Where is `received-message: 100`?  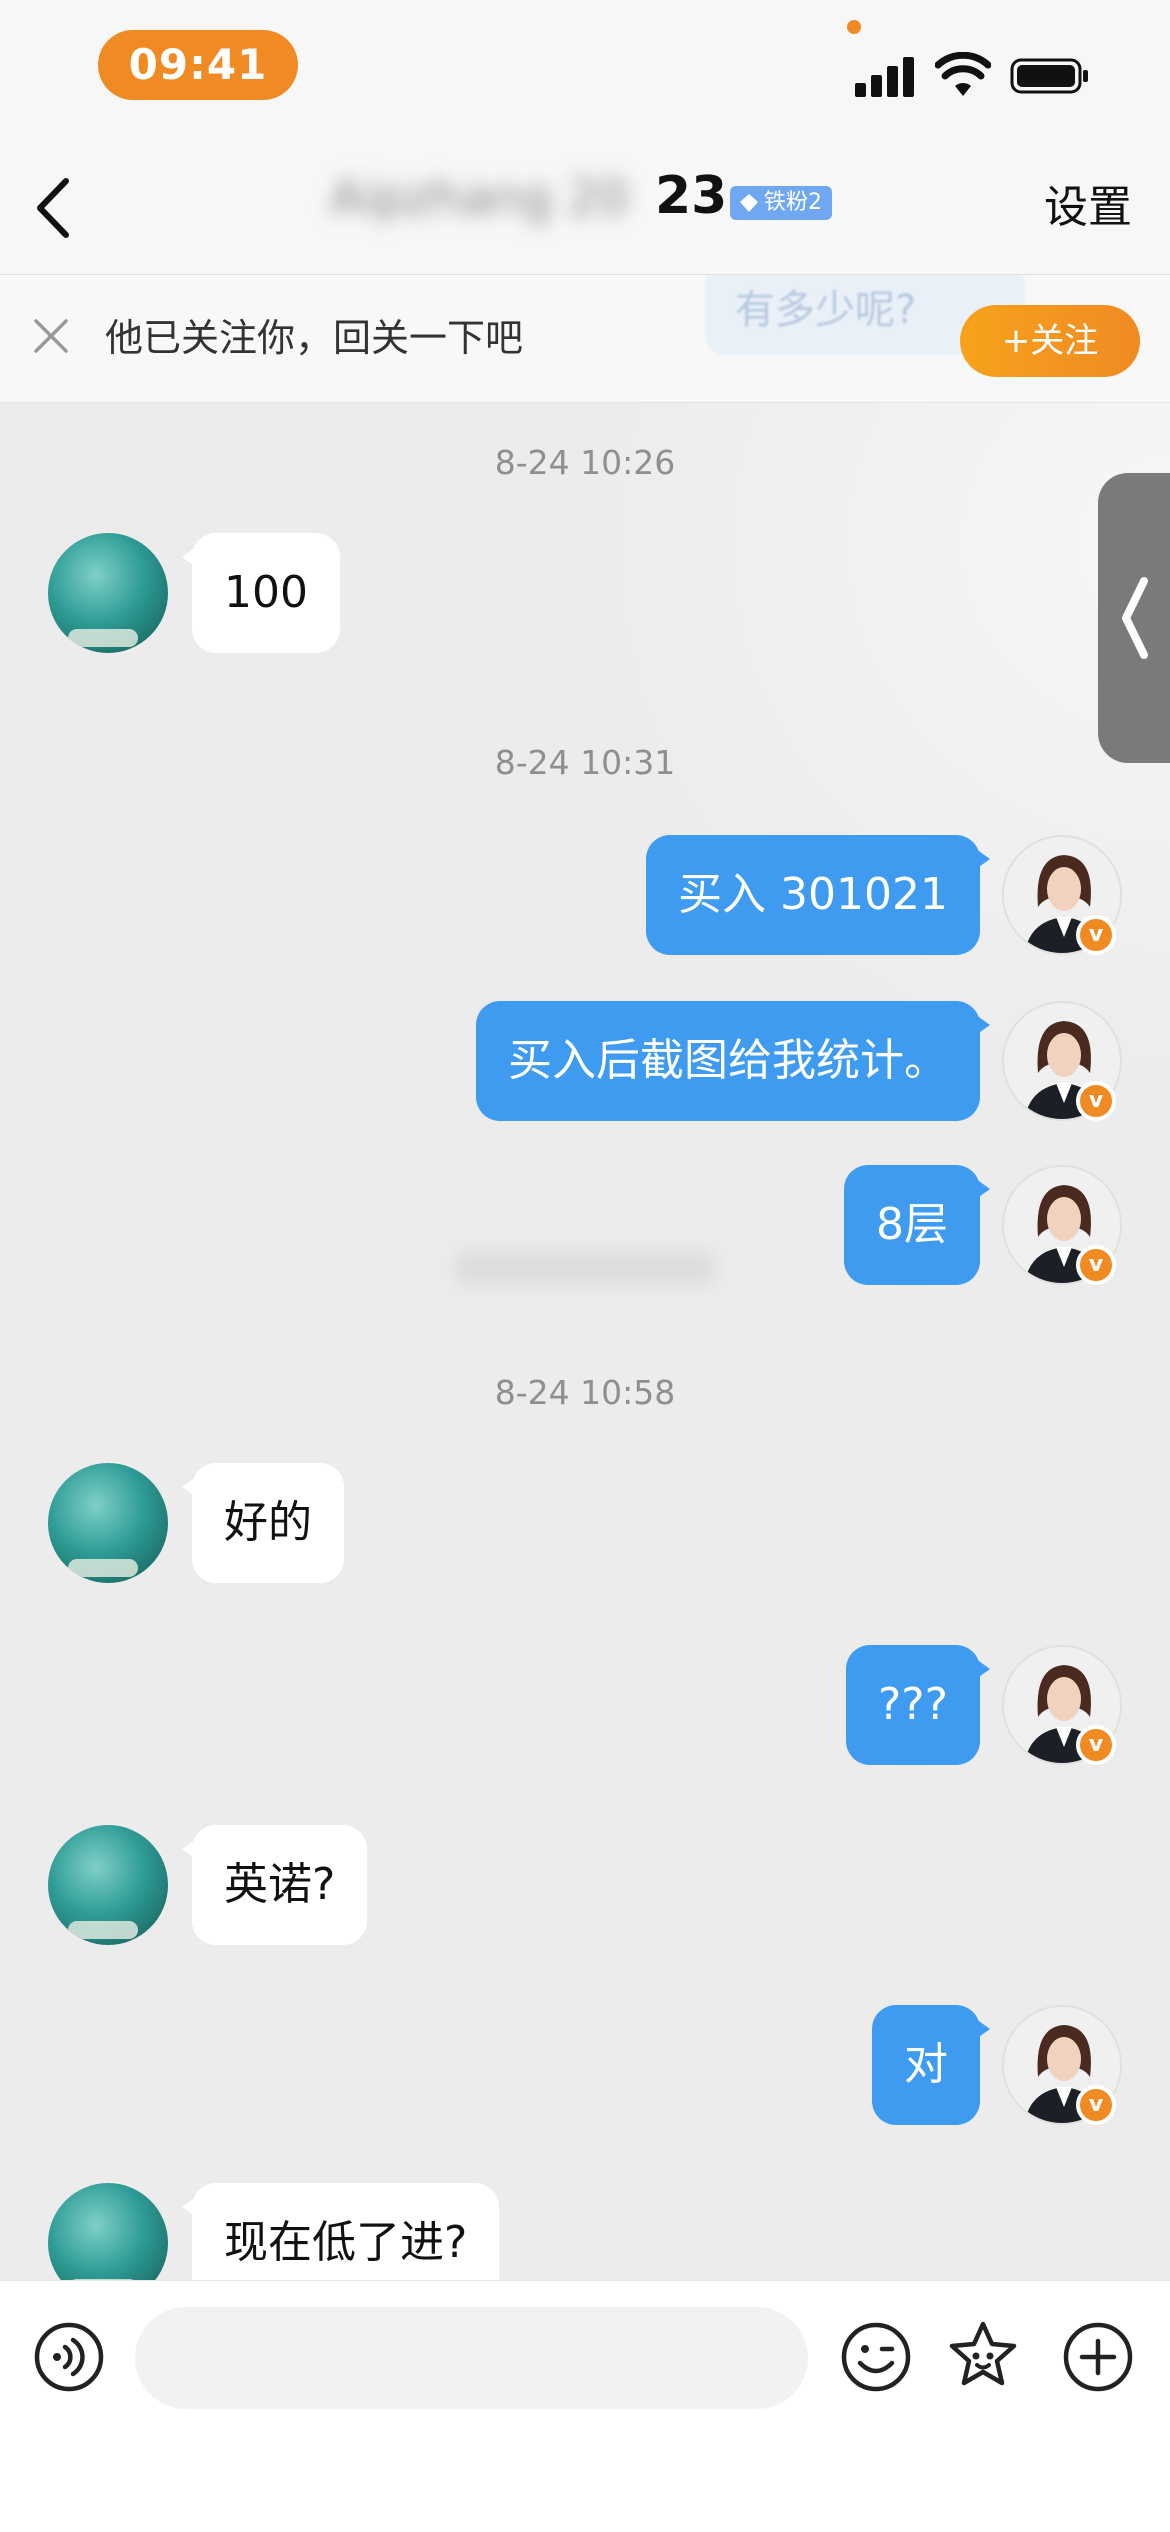 received-message: 100 is located at coordinates (261, 593).